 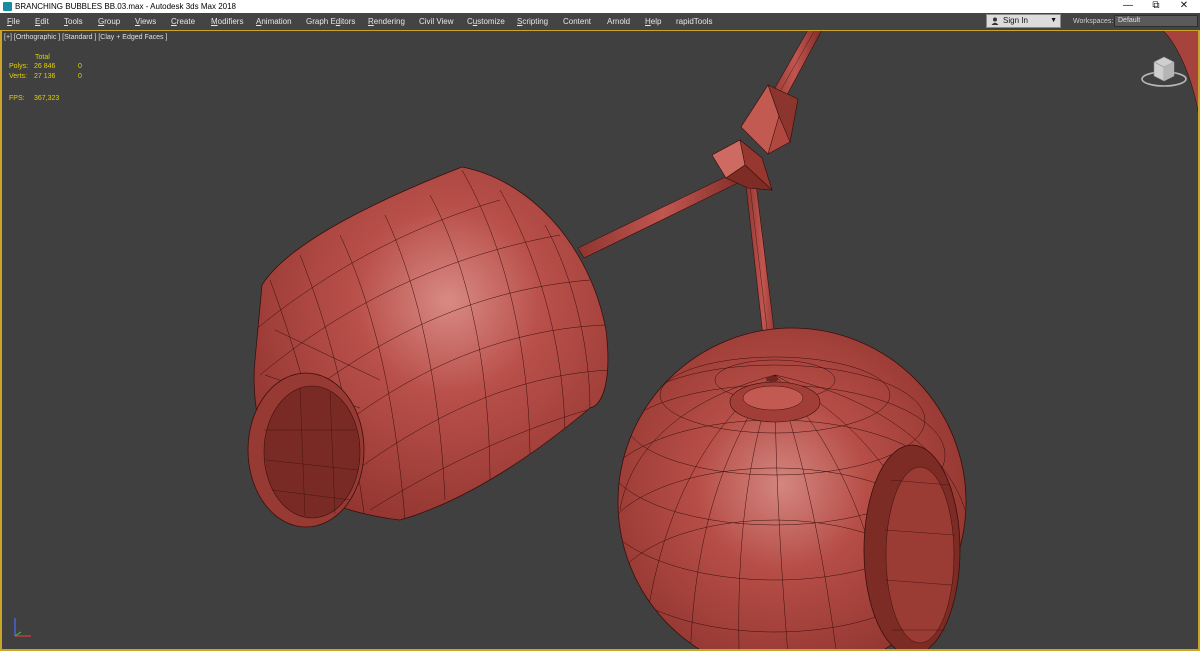 What do you see at coordinates (274, 21) in the screenshot?
I see `menu-animation: Animation` at bounding box center [274, 21].